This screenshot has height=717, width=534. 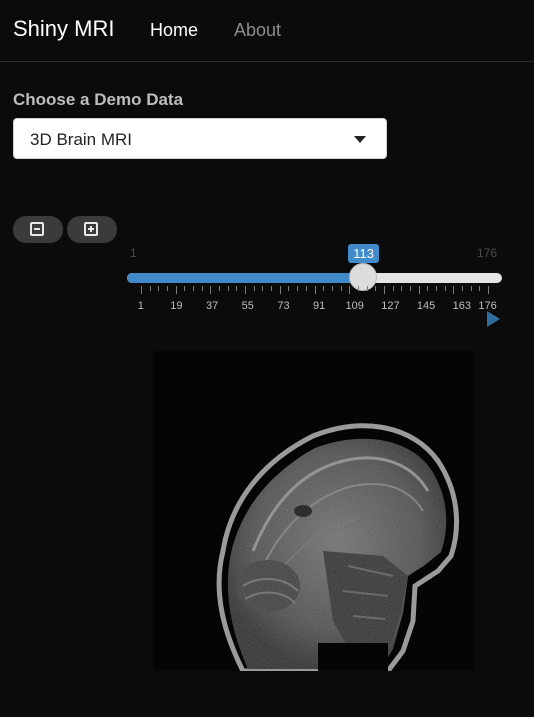 I want to click on zoom-out-button, so click(x=38, y=229).